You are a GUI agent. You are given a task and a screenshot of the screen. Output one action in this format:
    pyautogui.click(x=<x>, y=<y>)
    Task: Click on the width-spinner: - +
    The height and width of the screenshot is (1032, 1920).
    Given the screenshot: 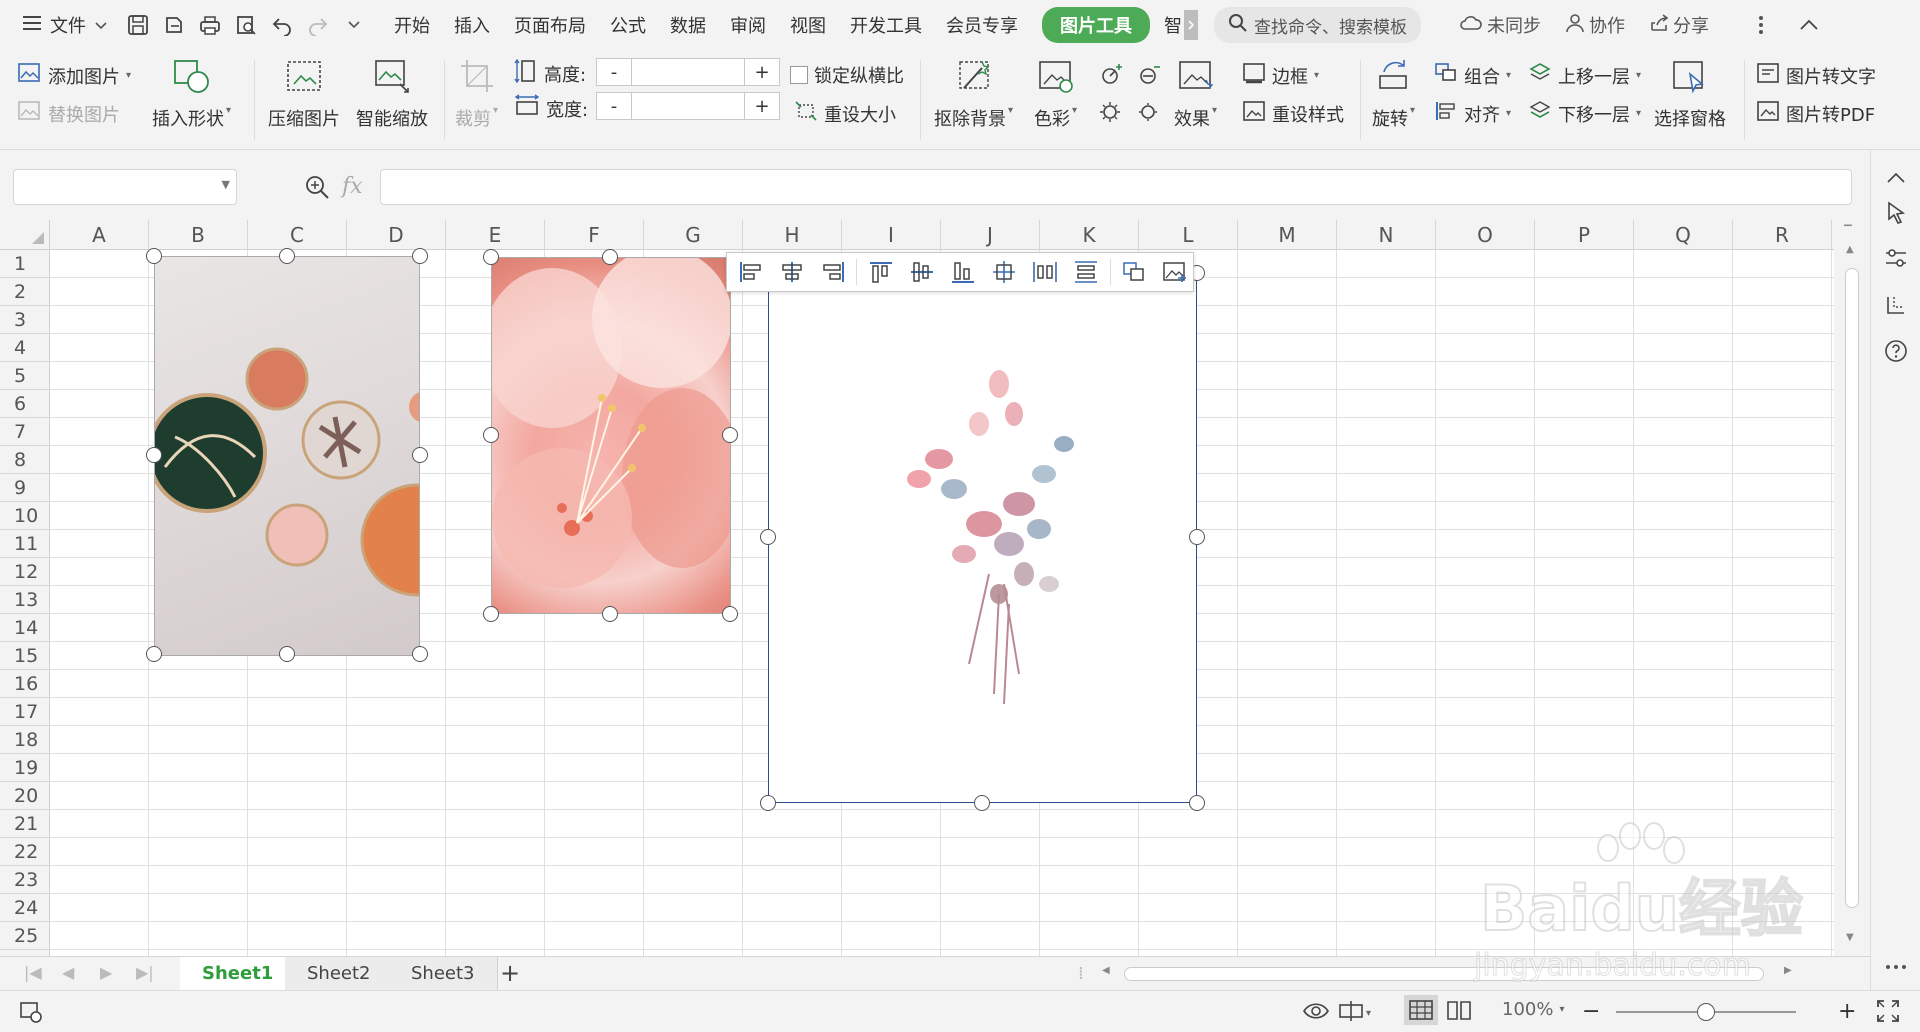 What is the action you would take?
    pyautogui.click(x=688, y=106)
    